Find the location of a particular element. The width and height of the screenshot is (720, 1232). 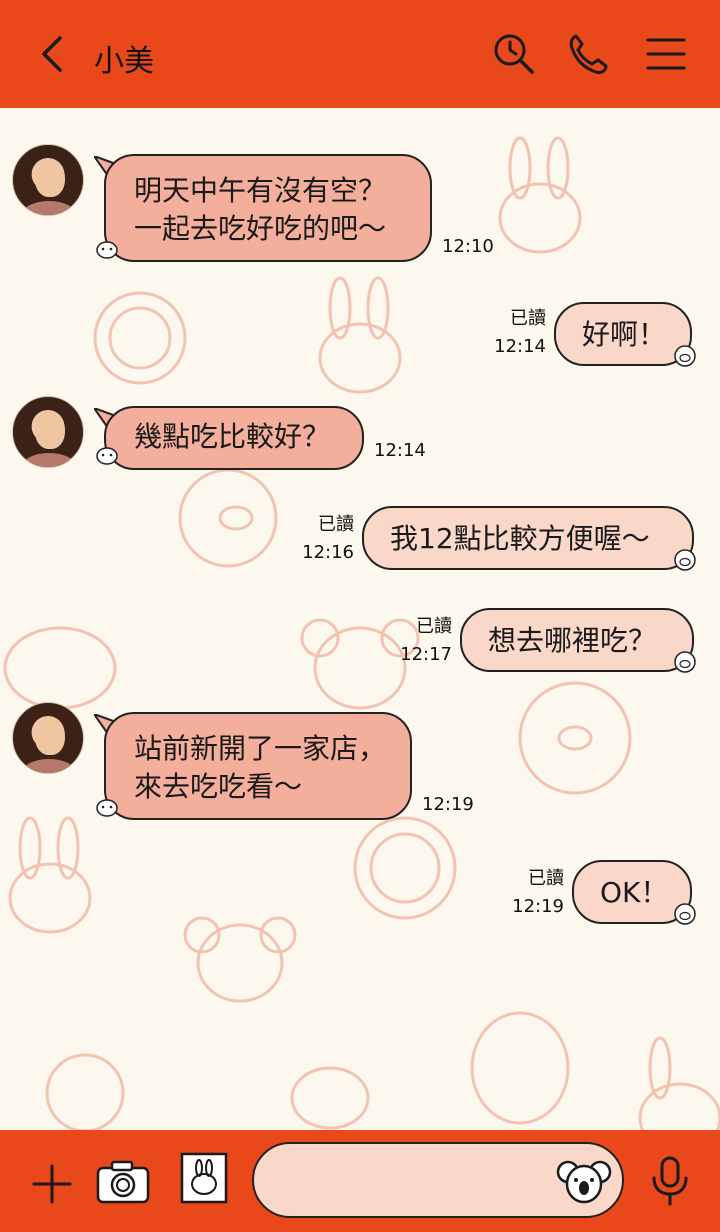

message-bubble-incoming: 明天中午有沒有空？ 一起去吃好吃的吧～ is located at coordinates (268, 208).